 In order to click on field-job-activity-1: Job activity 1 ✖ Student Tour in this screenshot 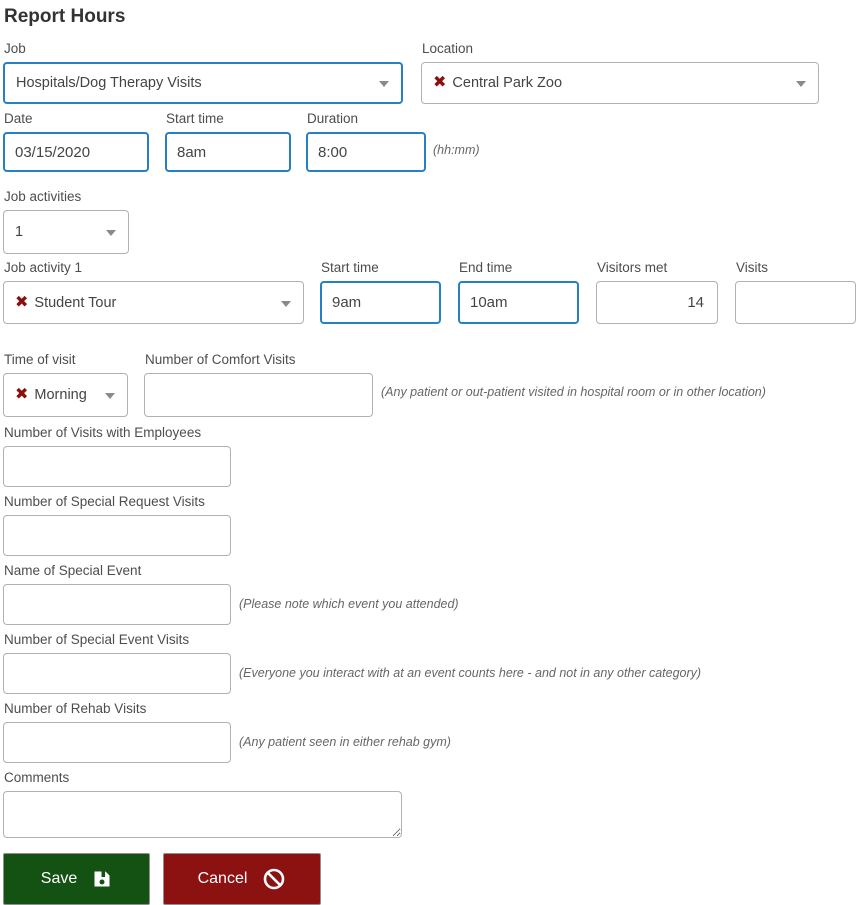, I will do `click(153, 292)`.